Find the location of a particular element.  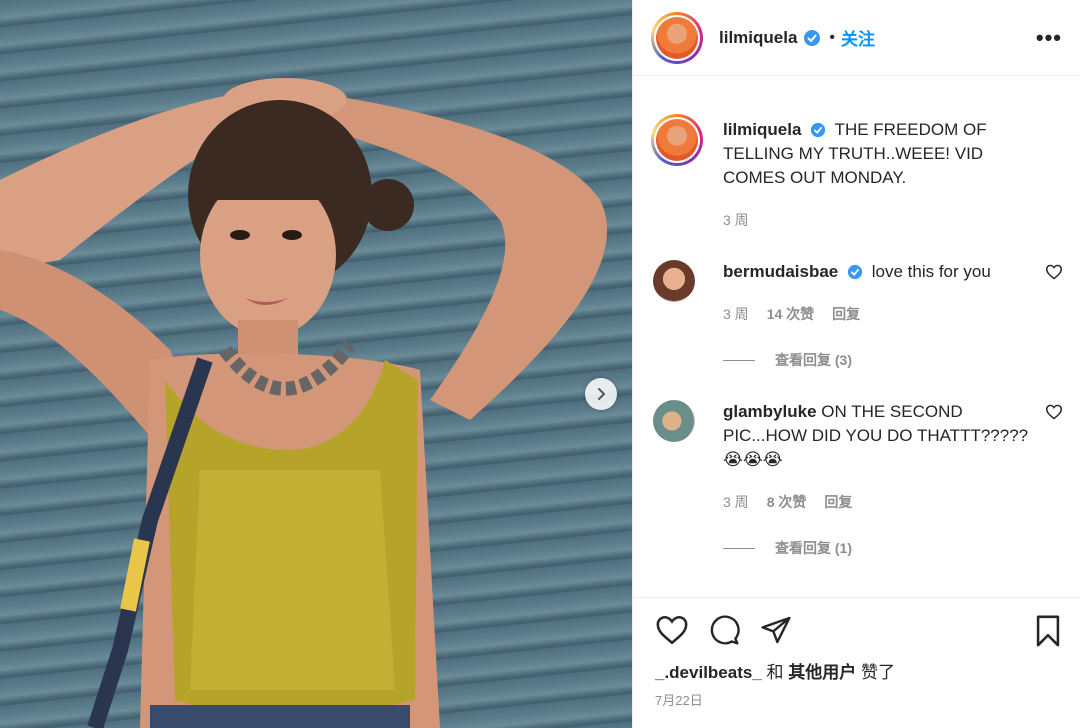

more-icon: ••• is located at coordinates (1049, 38).